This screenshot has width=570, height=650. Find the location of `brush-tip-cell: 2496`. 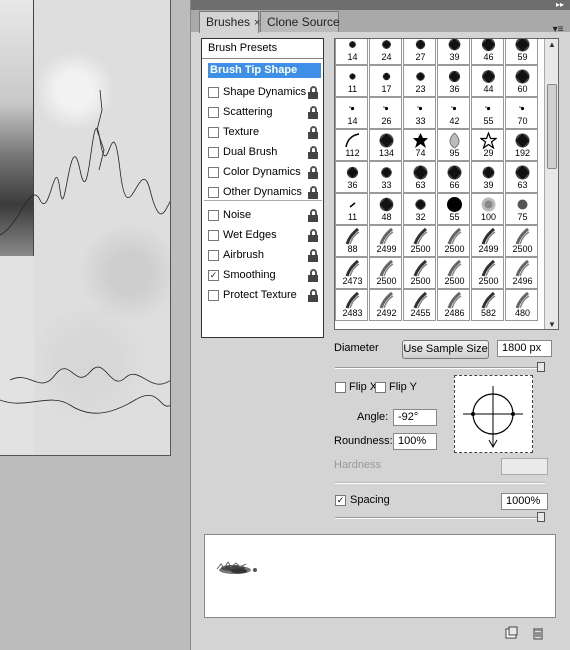

brush-tip-cell: 2496 is located at coordinates (521, 273).